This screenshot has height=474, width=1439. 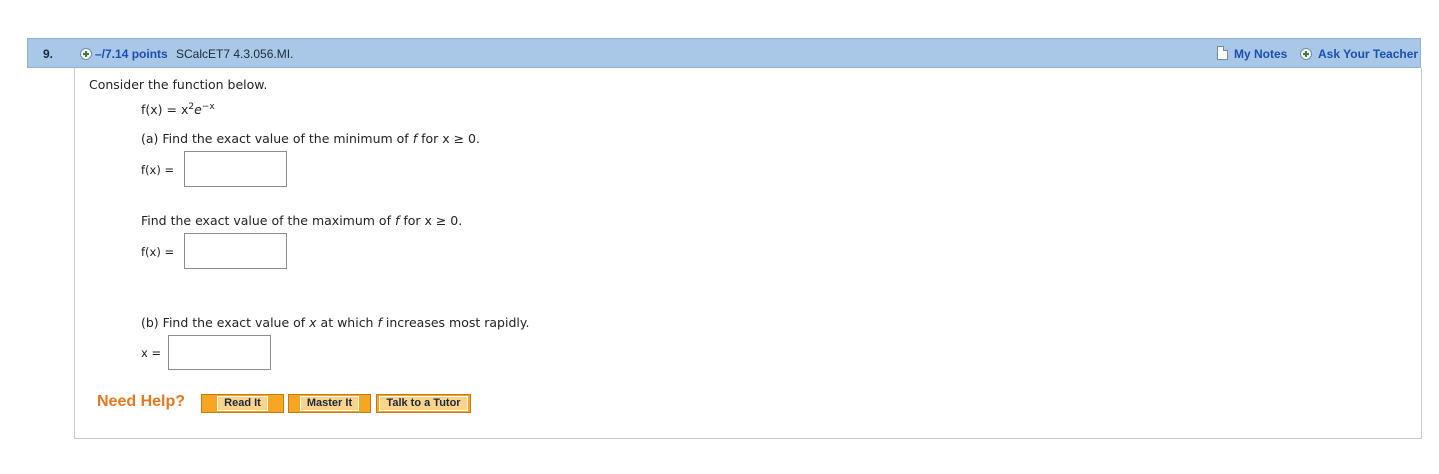 I want to click on read-it-button: Read It, so click(x=242, y=403).